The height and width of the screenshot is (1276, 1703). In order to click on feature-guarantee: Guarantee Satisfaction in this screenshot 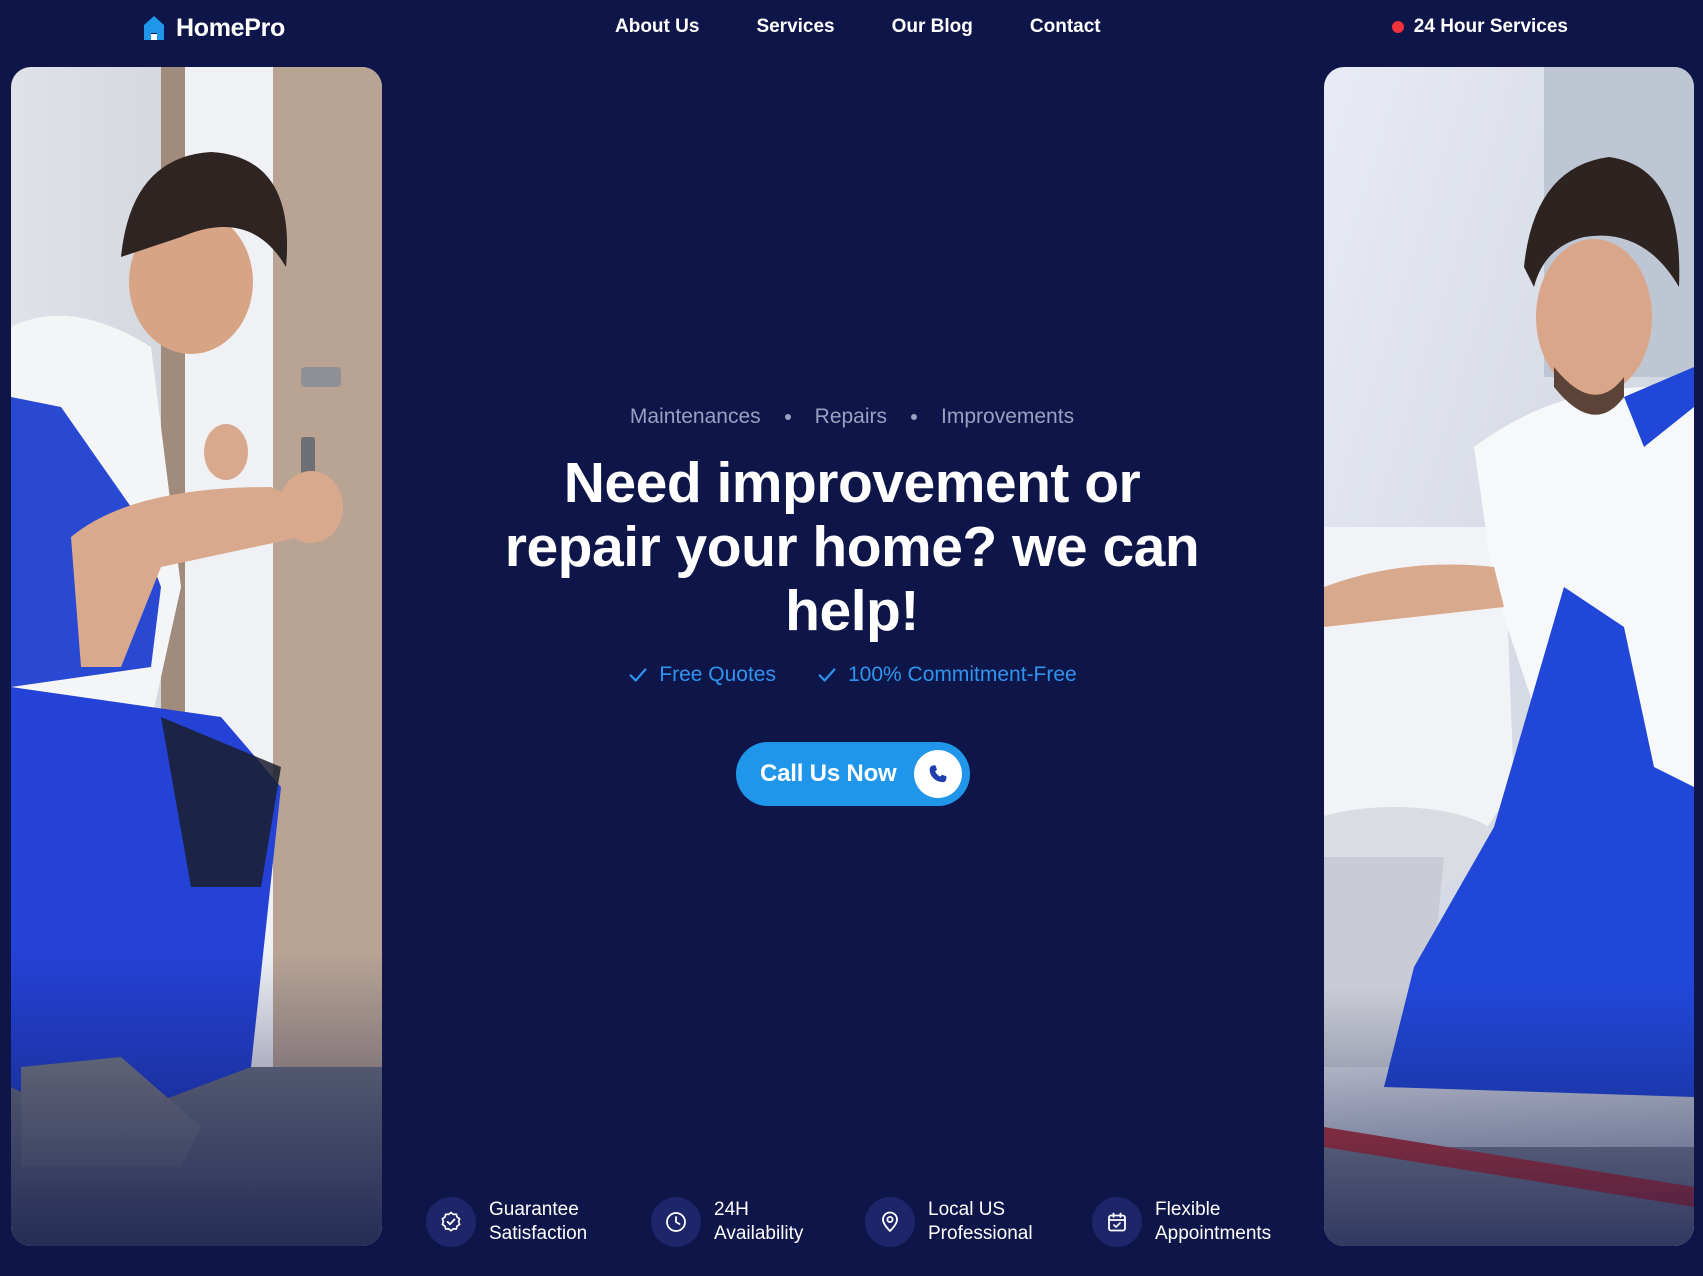, I will do `click(506, 1222)`.